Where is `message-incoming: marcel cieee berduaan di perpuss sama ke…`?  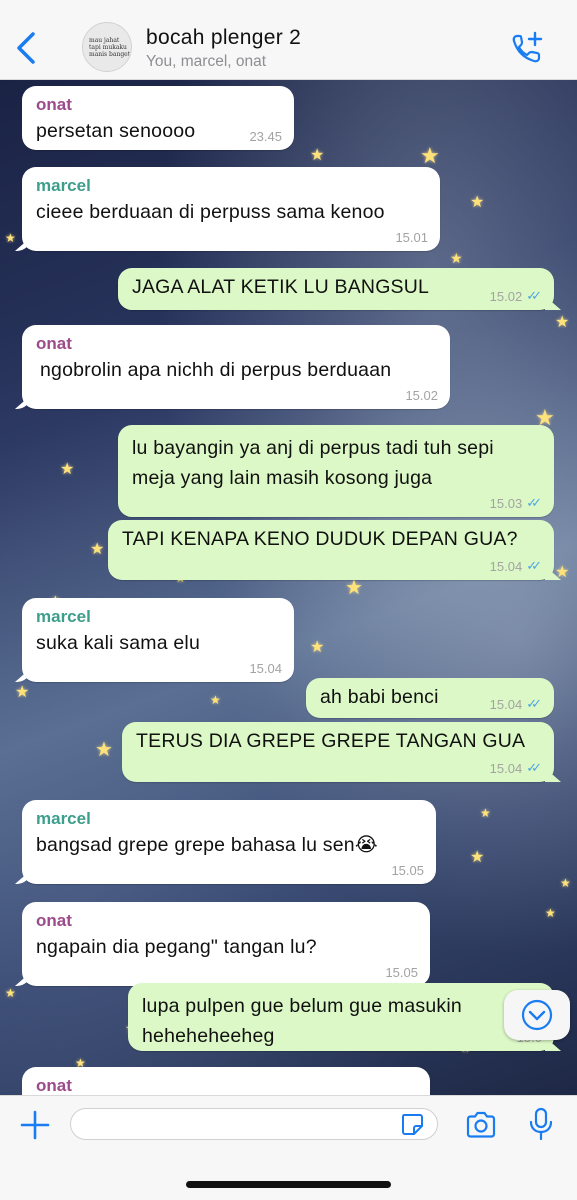 message-incoming: marcel cieee berduaan di perpuss sama ke… is located at coordinates (227, 209).